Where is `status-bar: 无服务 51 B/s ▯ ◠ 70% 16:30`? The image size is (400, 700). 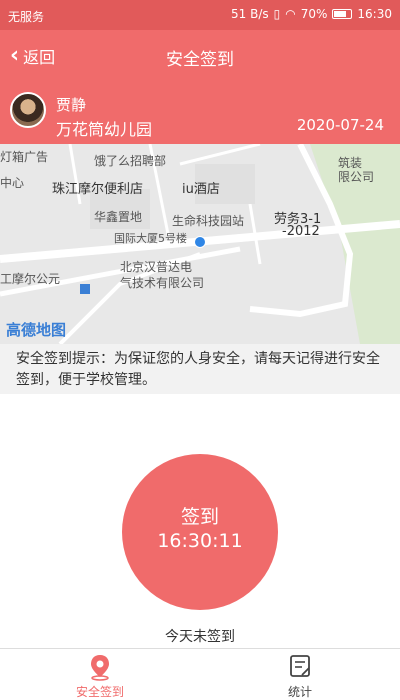
status-bar: 无服务 51 B/s ▯ ◠ 70% 16:30 is located at coordinates (200, 15).